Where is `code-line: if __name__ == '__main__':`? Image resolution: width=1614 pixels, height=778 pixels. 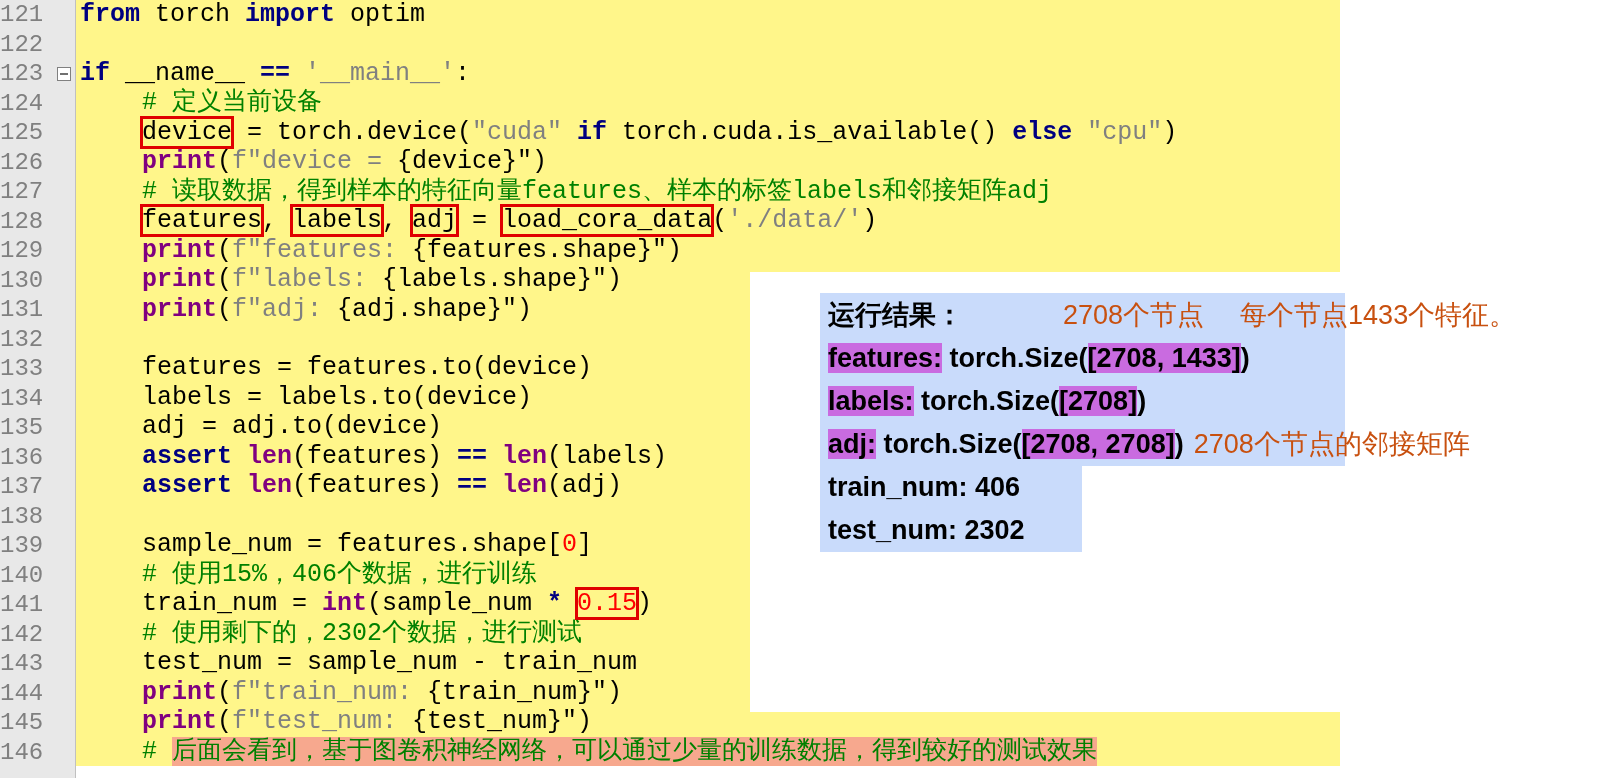
code-line: if __name__ == '__main__': is located at coordinates (275, 73).